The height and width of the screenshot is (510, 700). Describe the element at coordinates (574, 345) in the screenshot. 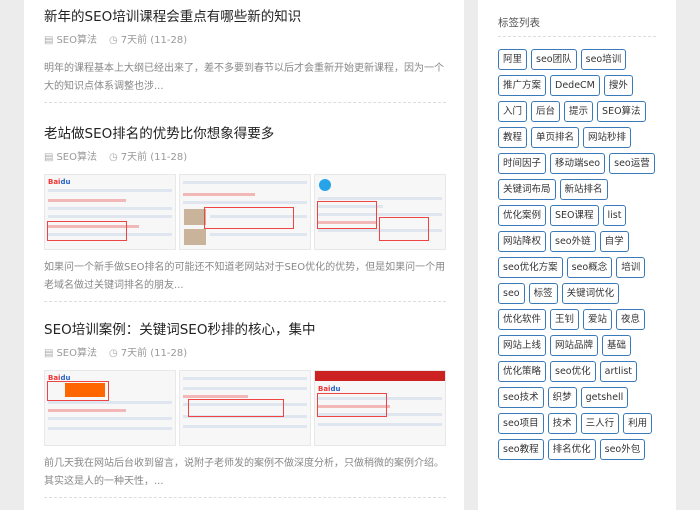

I see `tag-link: 网站品牌` at that location.